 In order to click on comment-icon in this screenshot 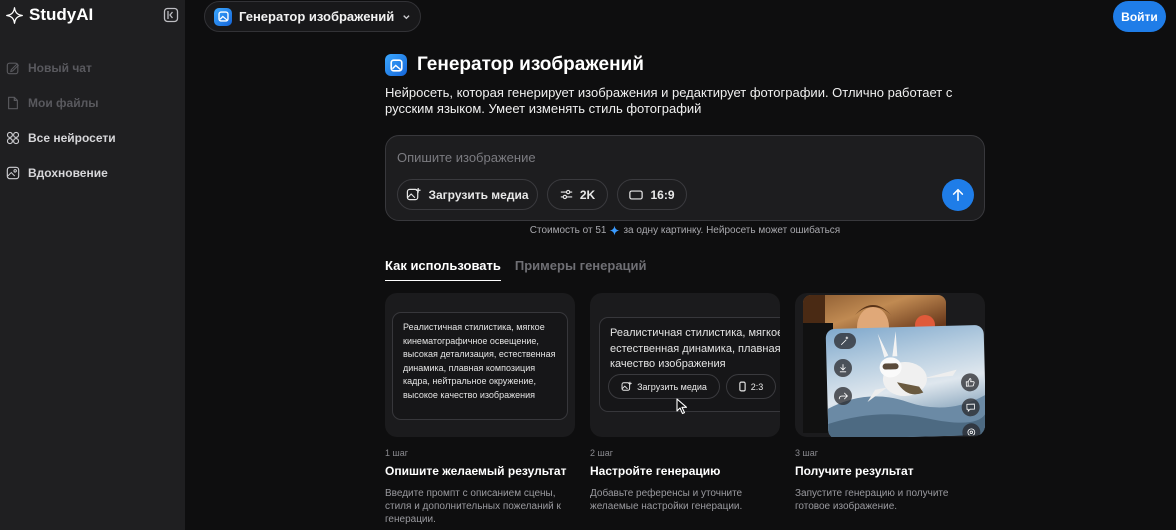, I will do `click(970, 407)`.